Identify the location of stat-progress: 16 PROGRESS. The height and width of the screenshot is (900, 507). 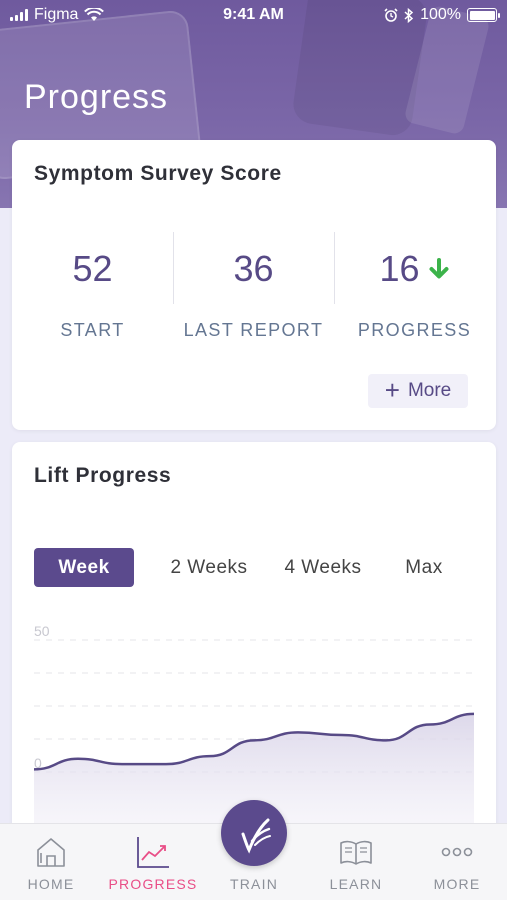
(414, 285).